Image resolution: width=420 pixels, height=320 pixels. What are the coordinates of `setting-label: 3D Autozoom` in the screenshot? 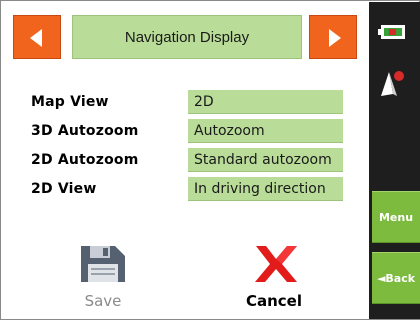 It's located at (85, 131).